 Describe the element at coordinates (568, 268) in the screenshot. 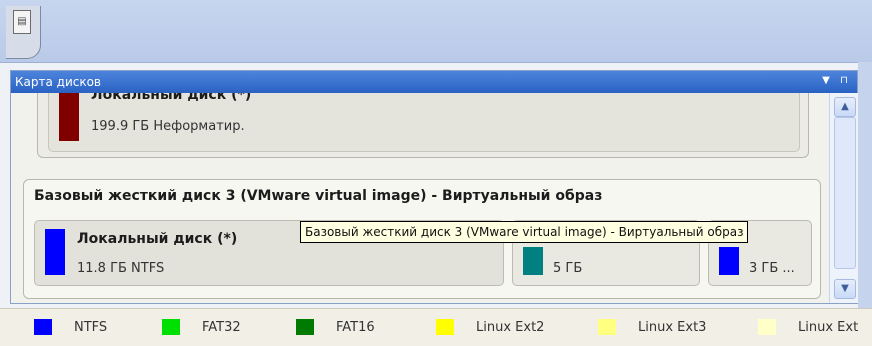

I see `partition-info: 5 ГБ` at that location.